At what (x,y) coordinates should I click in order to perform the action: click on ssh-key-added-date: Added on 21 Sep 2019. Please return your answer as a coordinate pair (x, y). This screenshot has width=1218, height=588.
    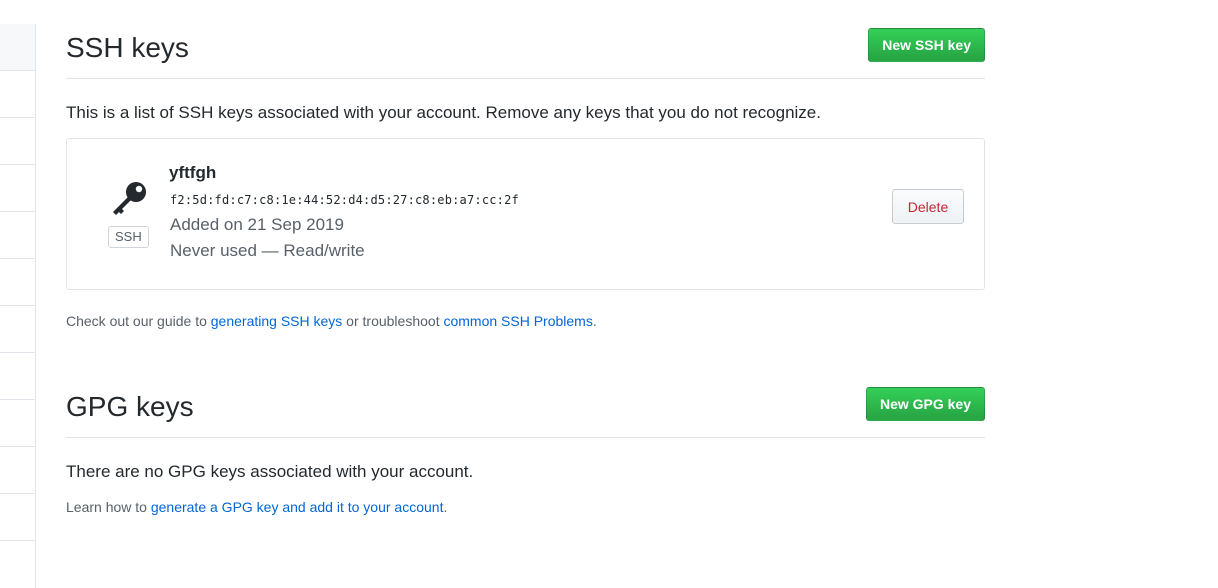
    Looking at the image, I should click on (257, 224).